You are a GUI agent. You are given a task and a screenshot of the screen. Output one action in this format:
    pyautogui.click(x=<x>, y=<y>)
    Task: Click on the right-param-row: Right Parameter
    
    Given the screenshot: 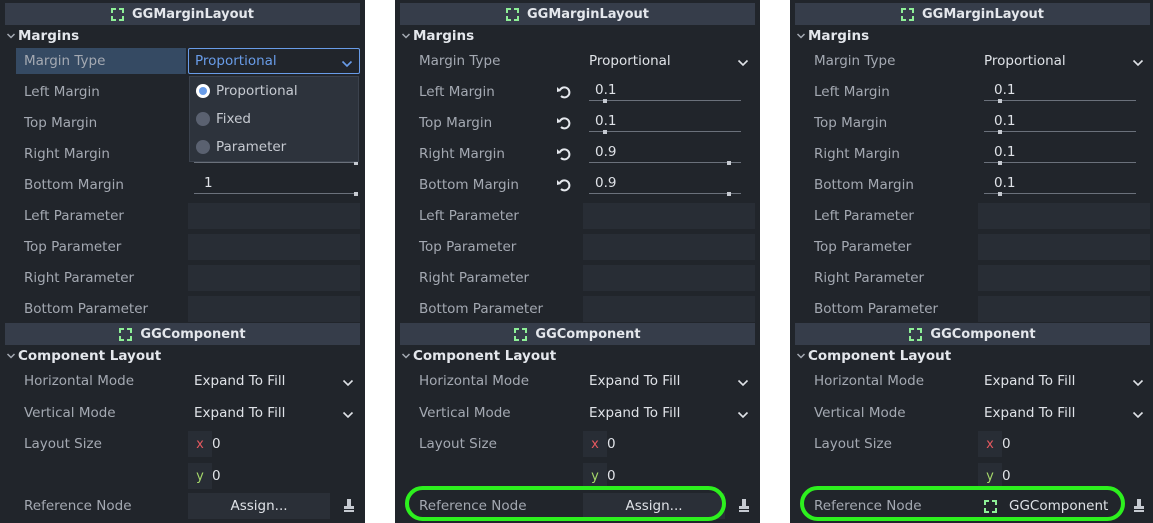 What is the action you would take?
    pyautogui.click(x=187, y=278)
    